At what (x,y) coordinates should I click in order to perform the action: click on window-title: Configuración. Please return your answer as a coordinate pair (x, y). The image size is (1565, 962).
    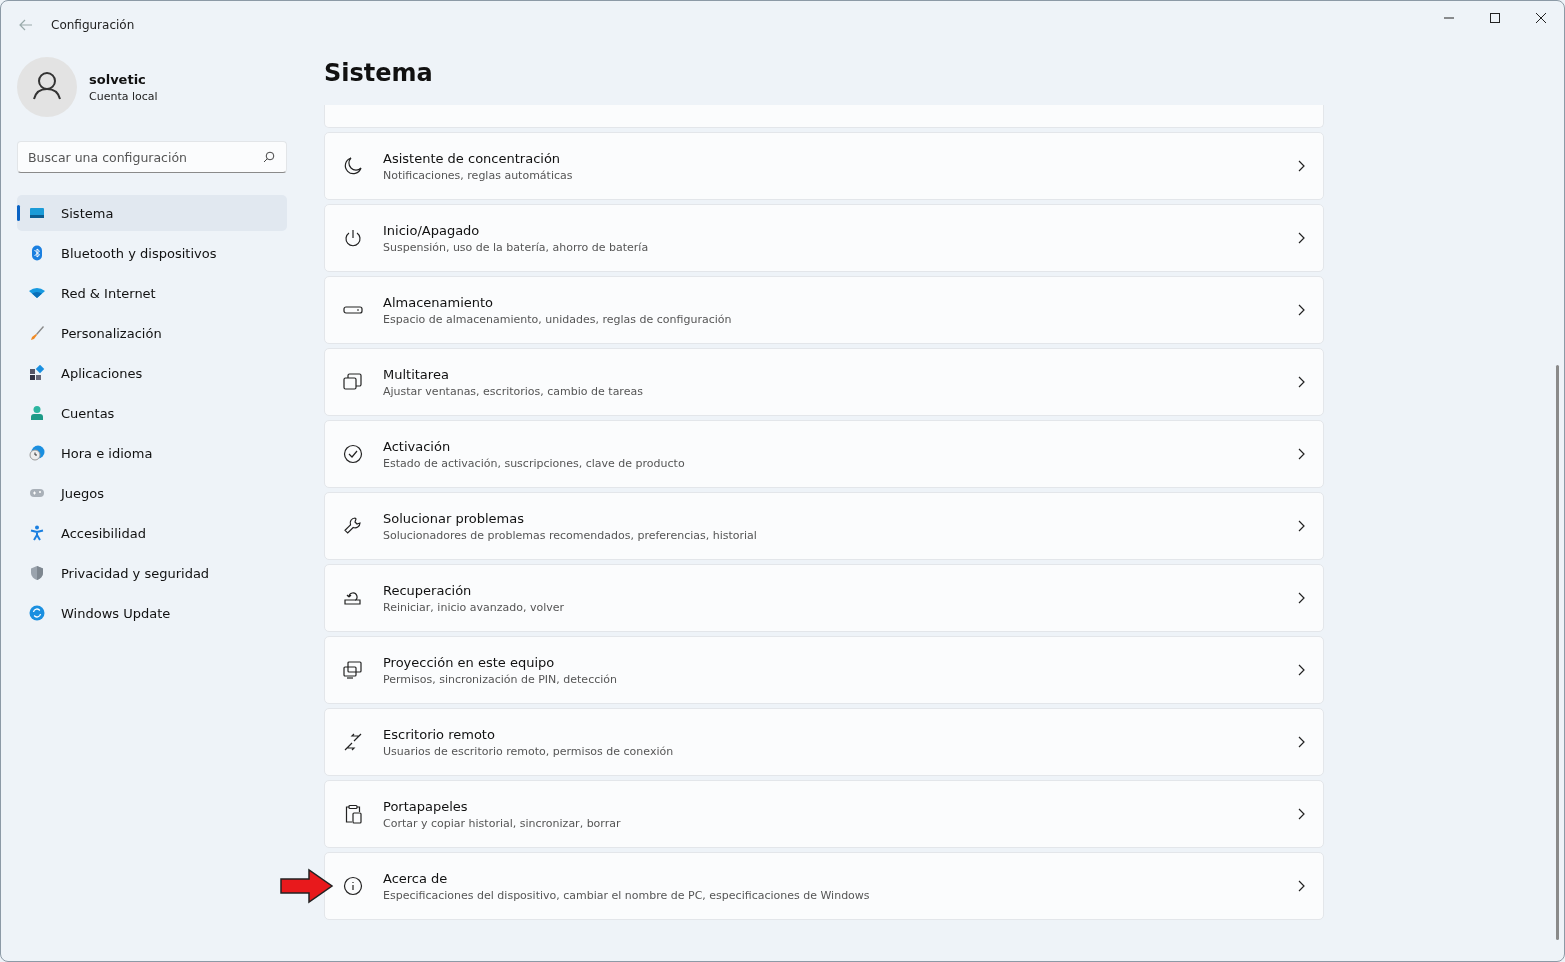
    Looking at the image, I should click on (93, 25).